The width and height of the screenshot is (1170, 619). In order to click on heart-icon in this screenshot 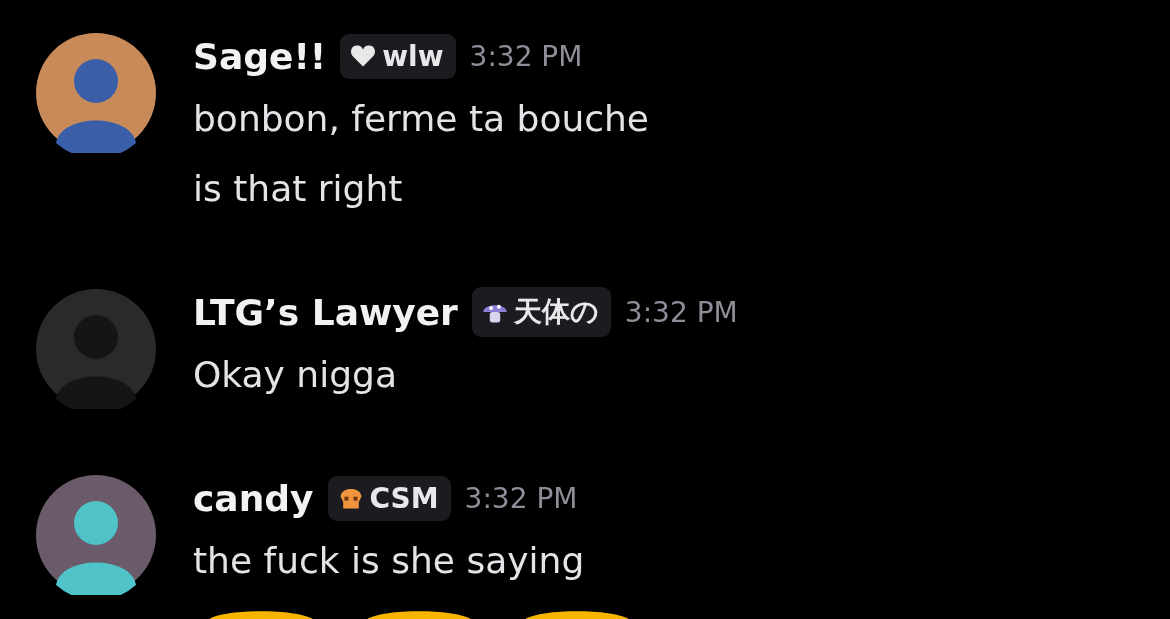, I will do `click(363, 56)`.